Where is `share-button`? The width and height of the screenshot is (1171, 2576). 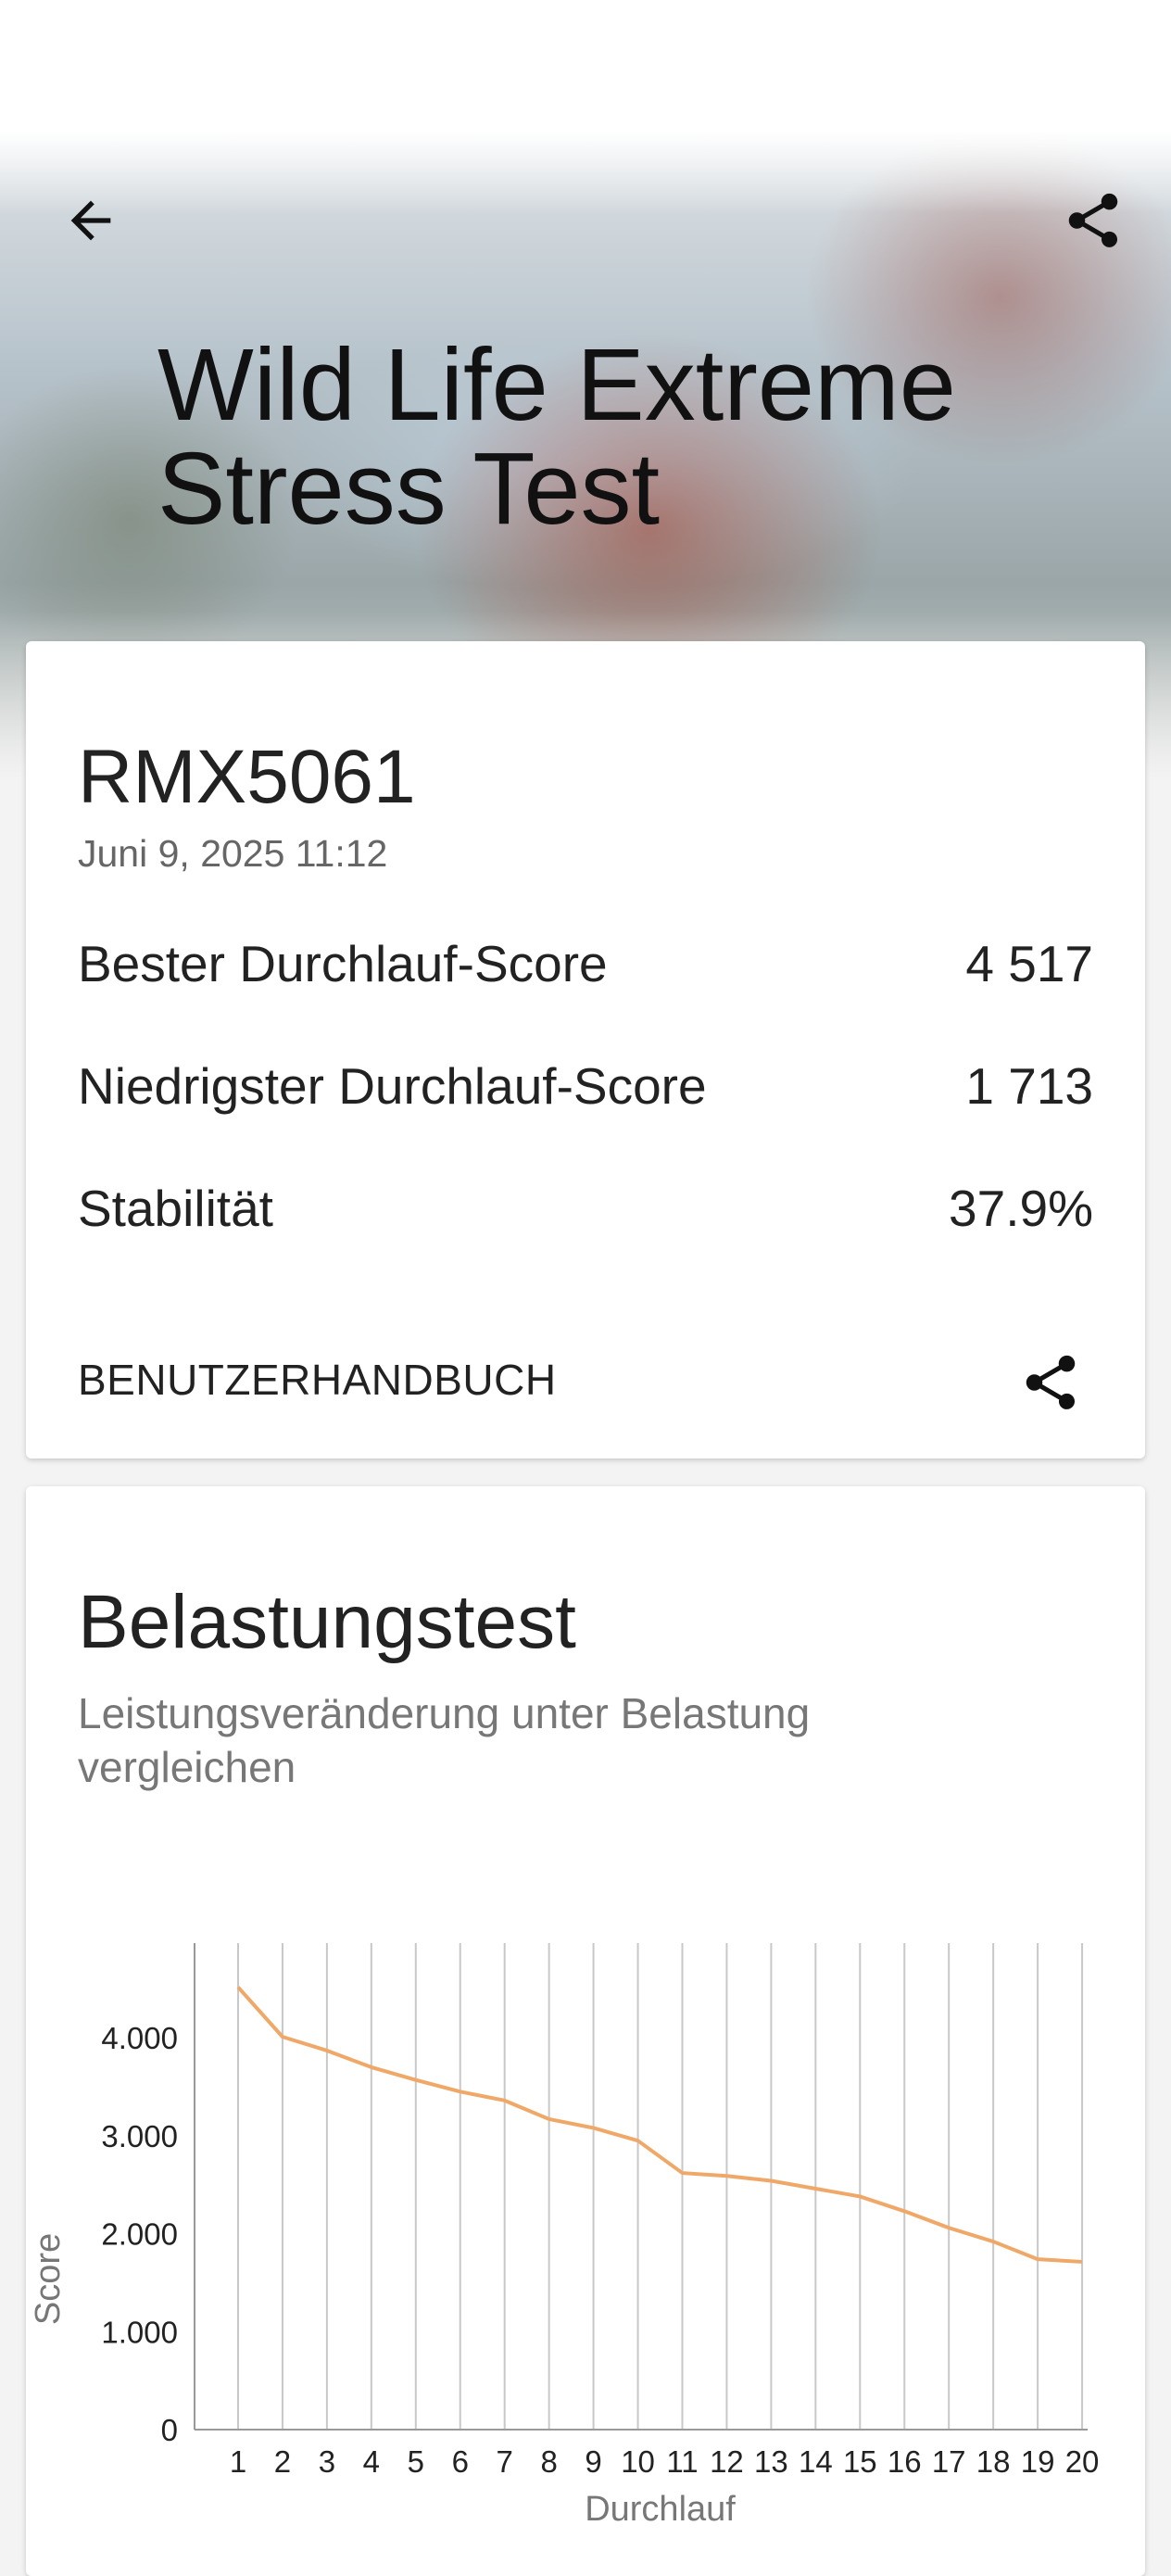 share-button is located at coordinates (1093, 221).